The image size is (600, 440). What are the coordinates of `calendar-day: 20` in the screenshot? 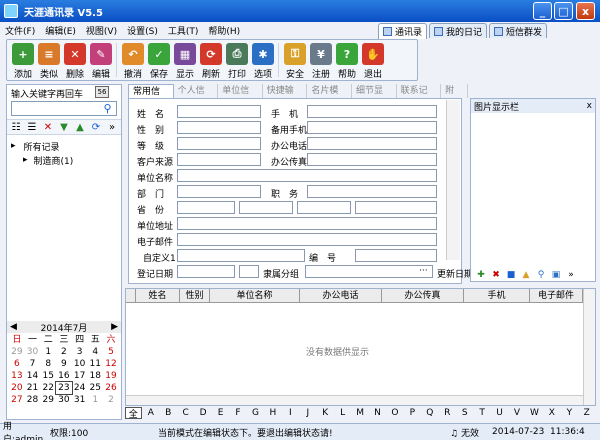 It's located at (17, 388).